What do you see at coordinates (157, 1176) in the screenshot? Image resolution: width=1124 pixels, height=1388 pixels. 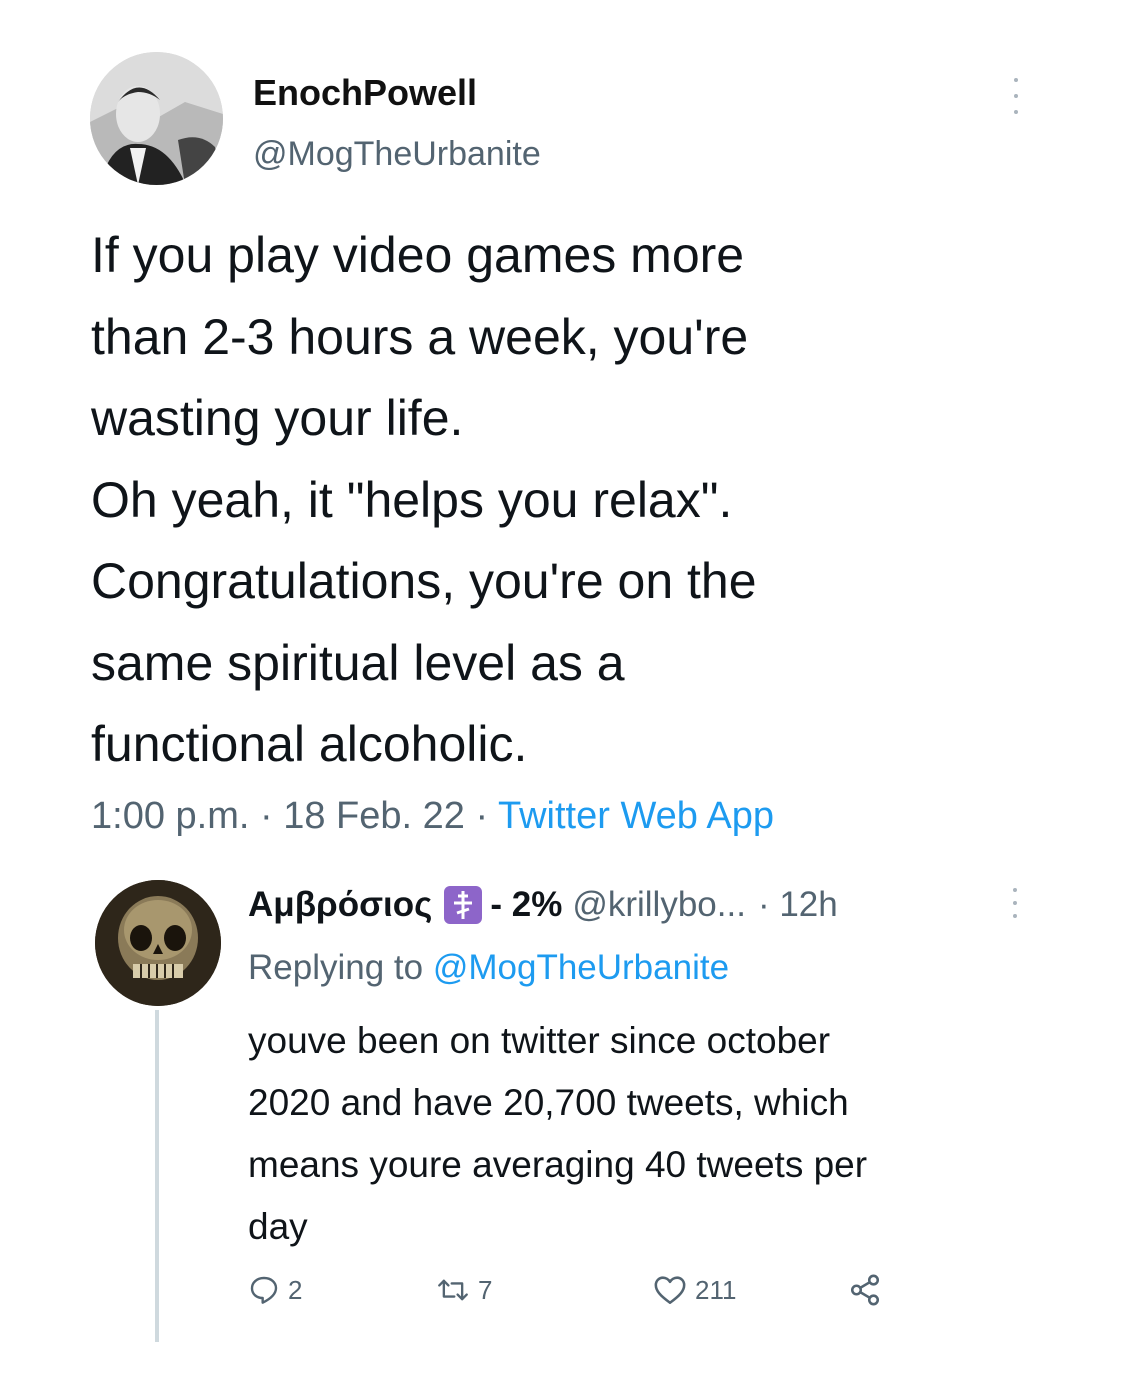 I see `thread-line` at bounding box center [157, 1176].